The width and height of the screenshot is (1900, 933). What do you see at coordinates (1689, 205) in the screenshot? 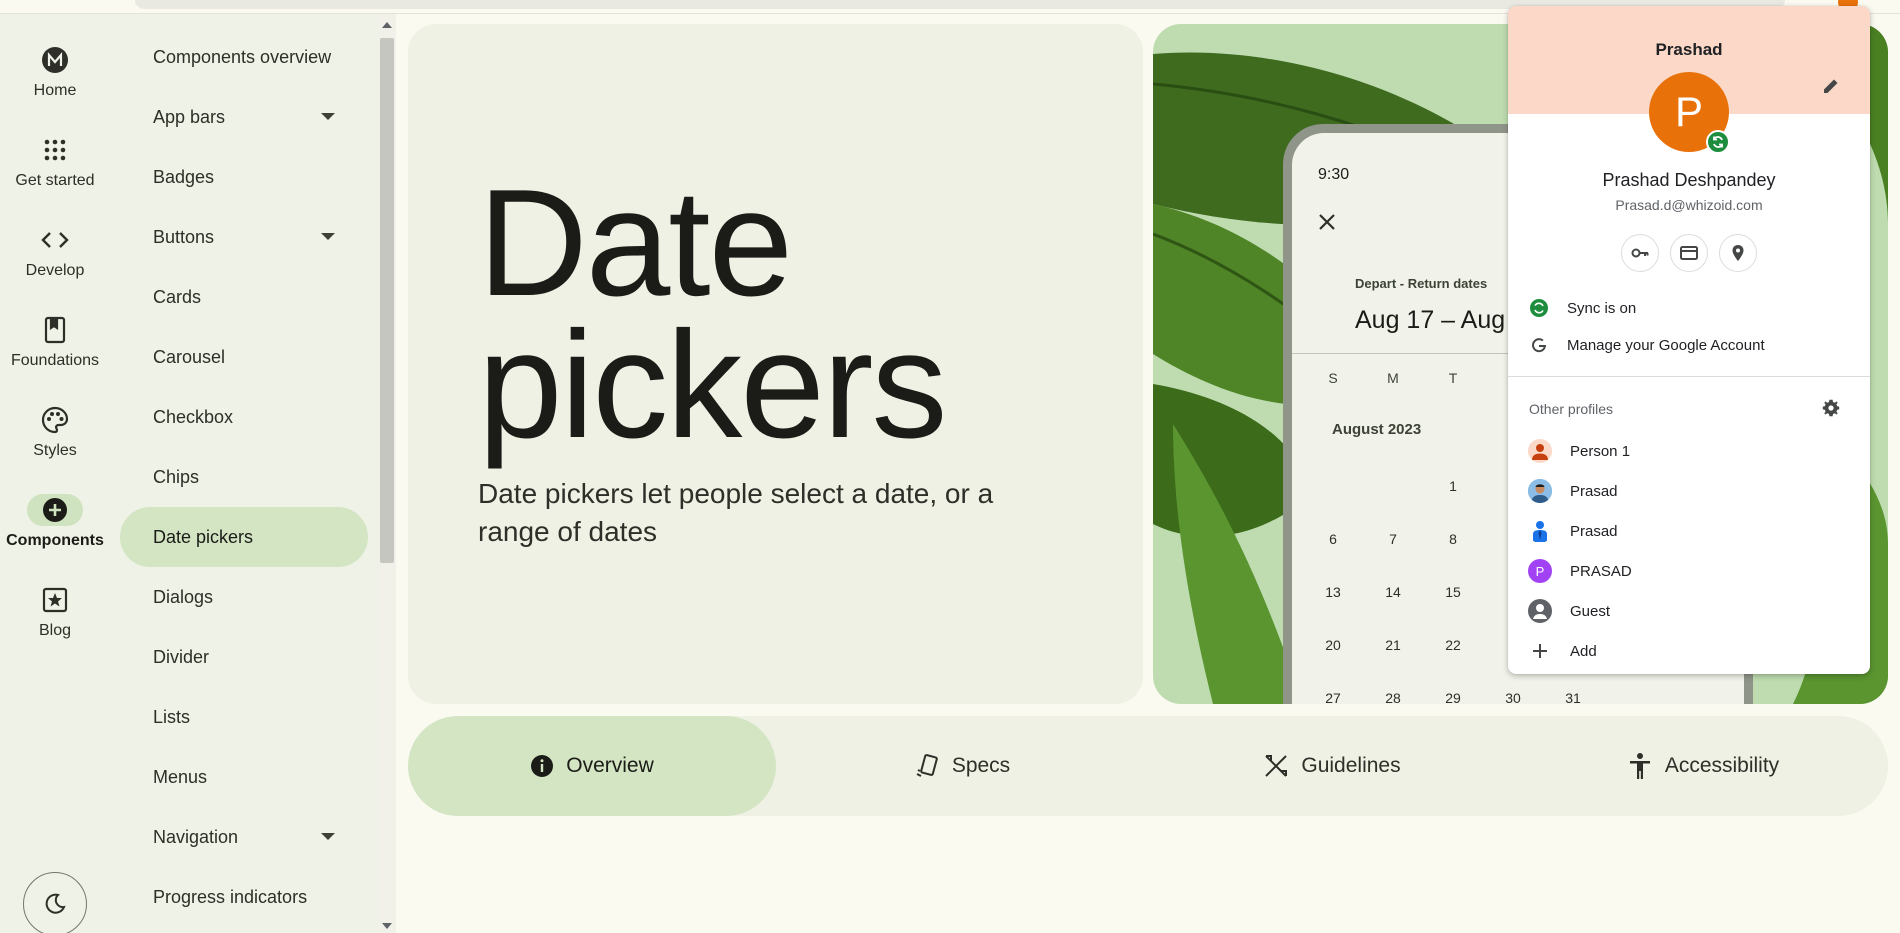
I see `profile-email: Prasad.d@whizoid.com` at bounding box center [1689, 205].